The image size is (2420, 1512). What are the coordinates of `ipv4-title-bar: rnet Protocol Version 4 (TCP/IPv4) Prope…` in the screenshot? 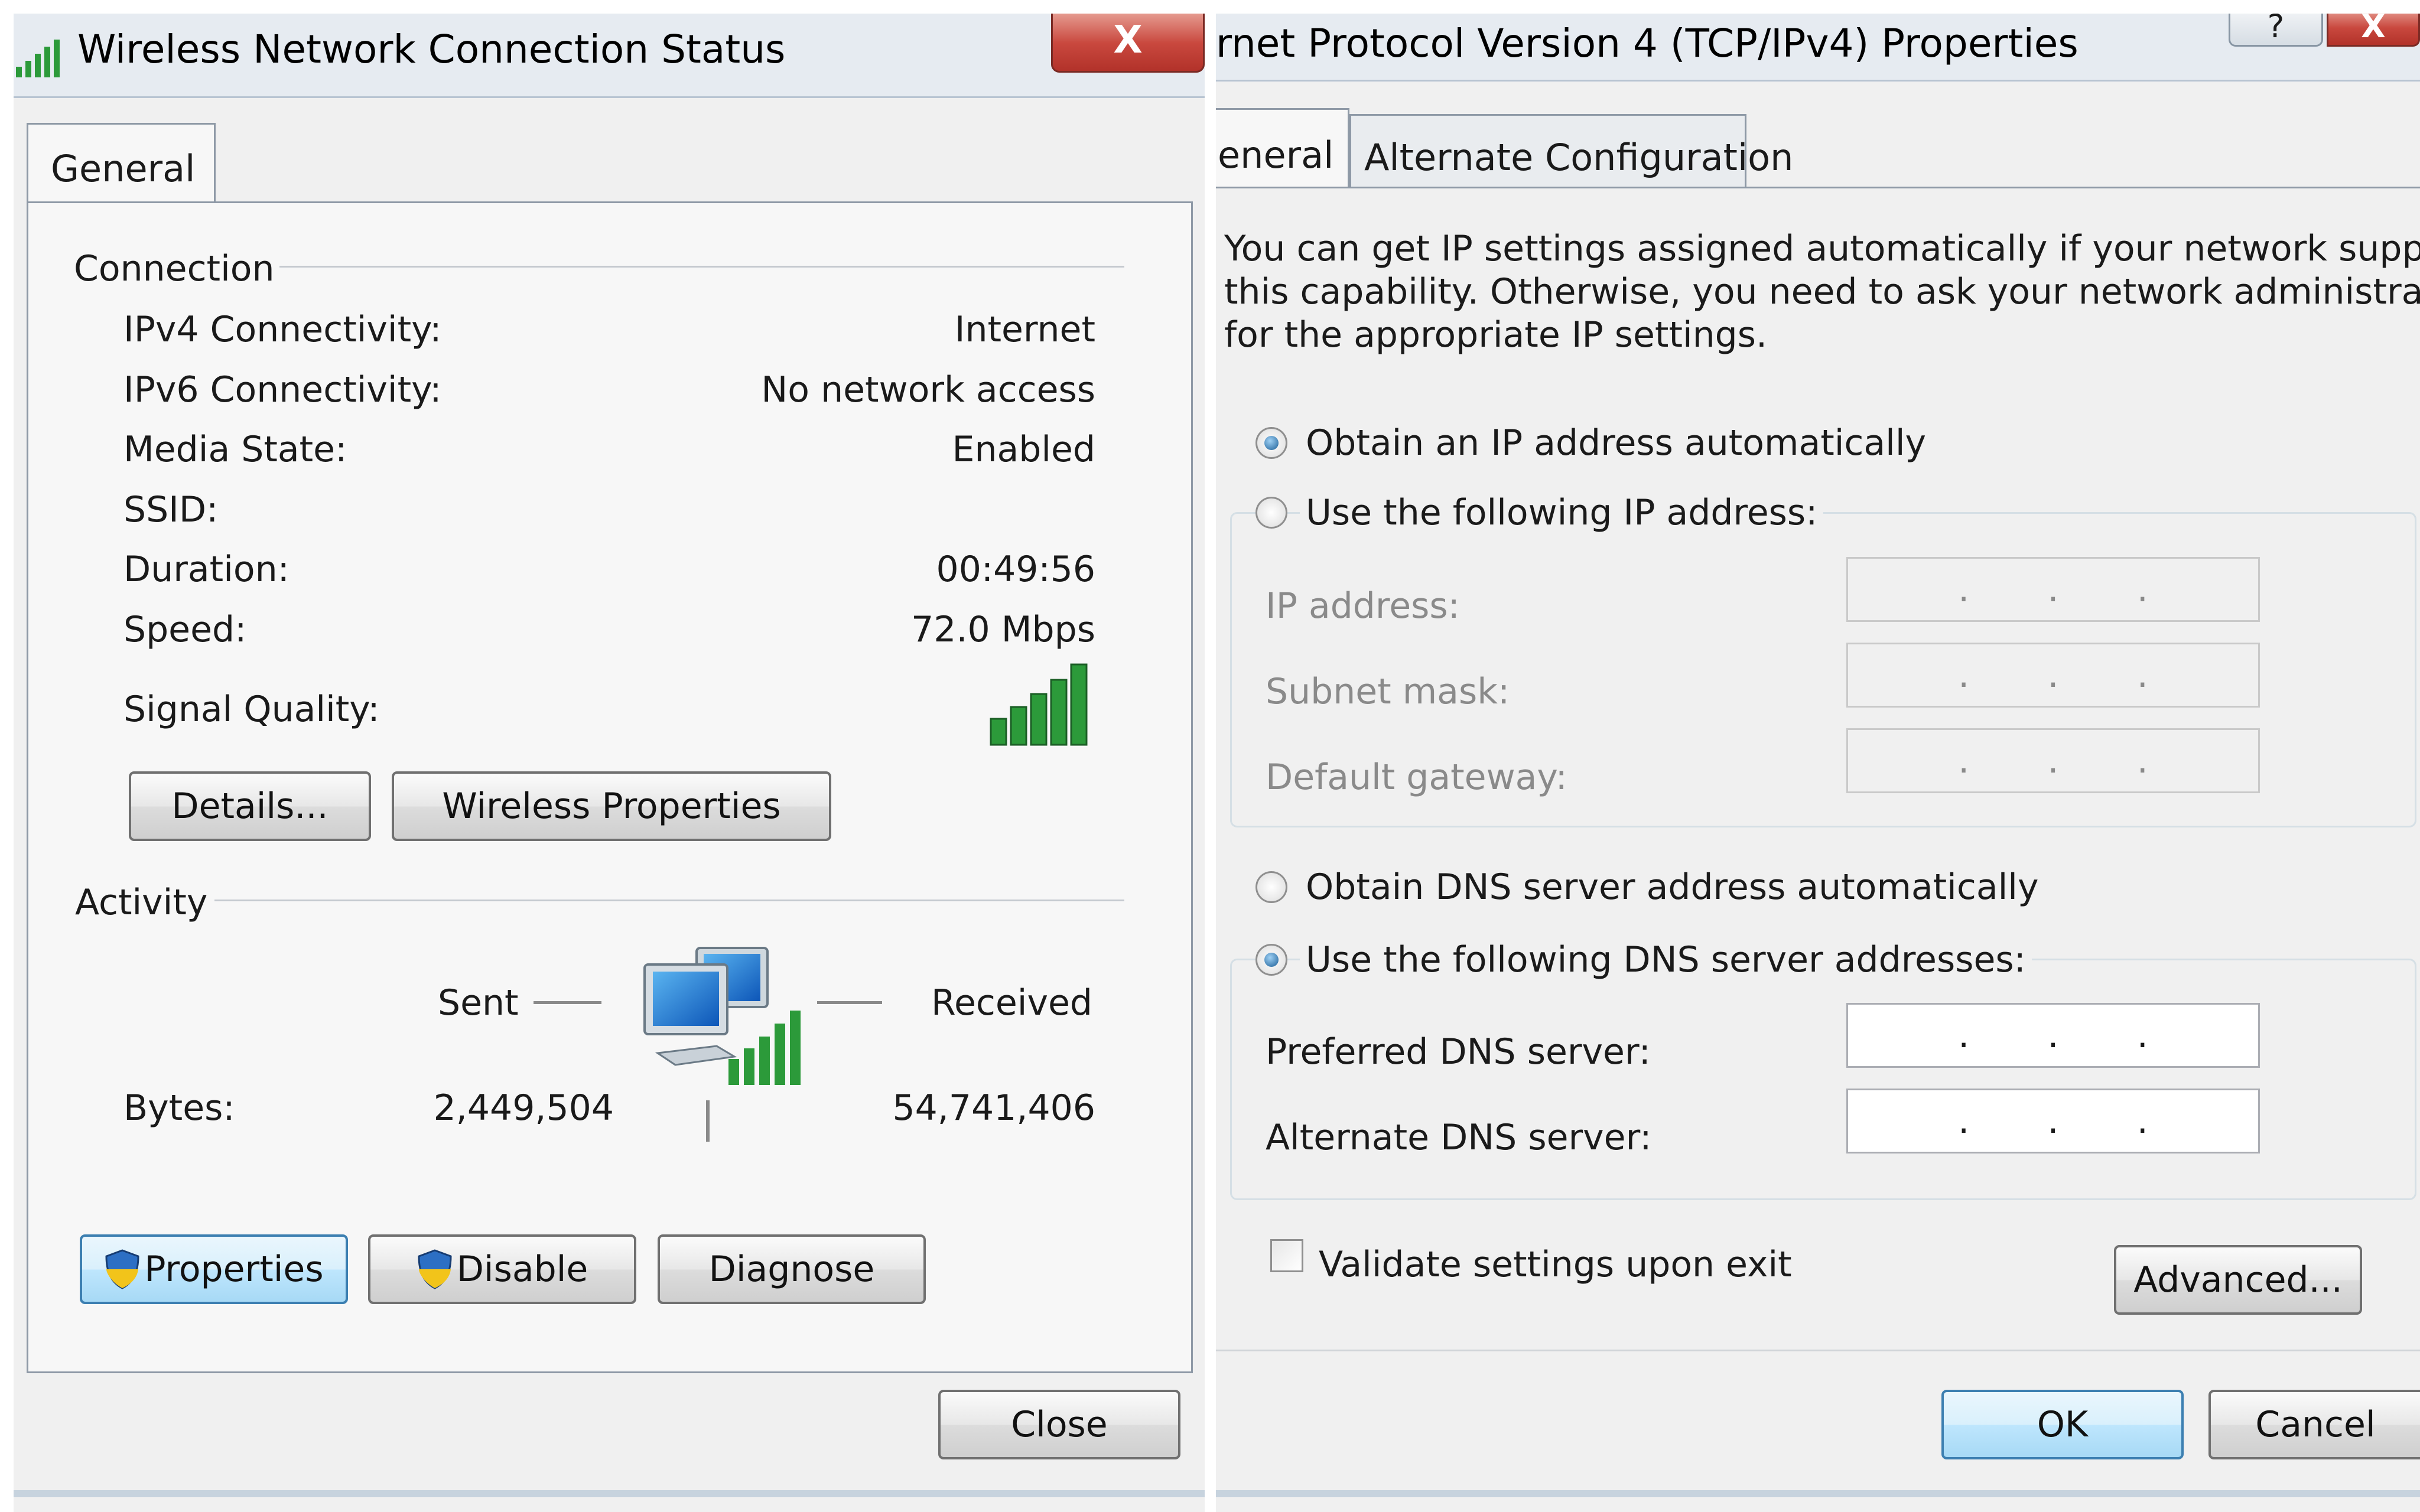 It's located at (1818, 48).